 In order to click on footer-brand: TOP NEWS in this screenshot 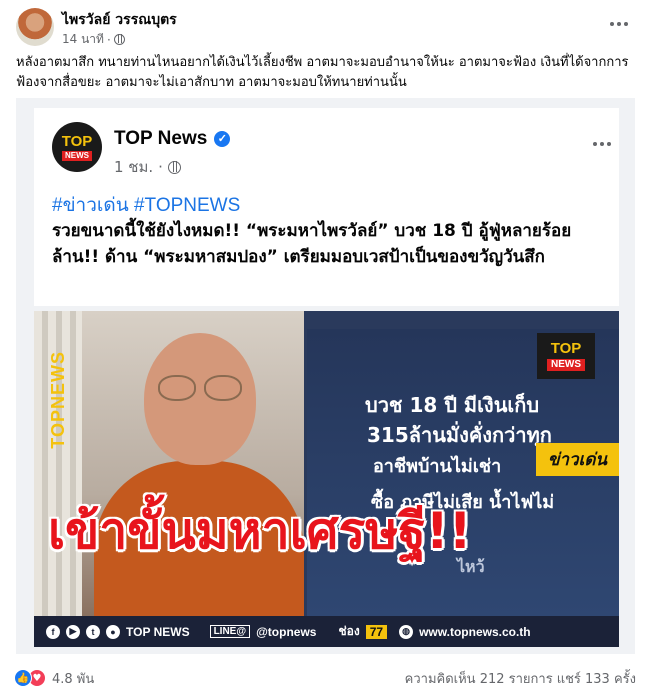, I will do `click(158, 631)`.